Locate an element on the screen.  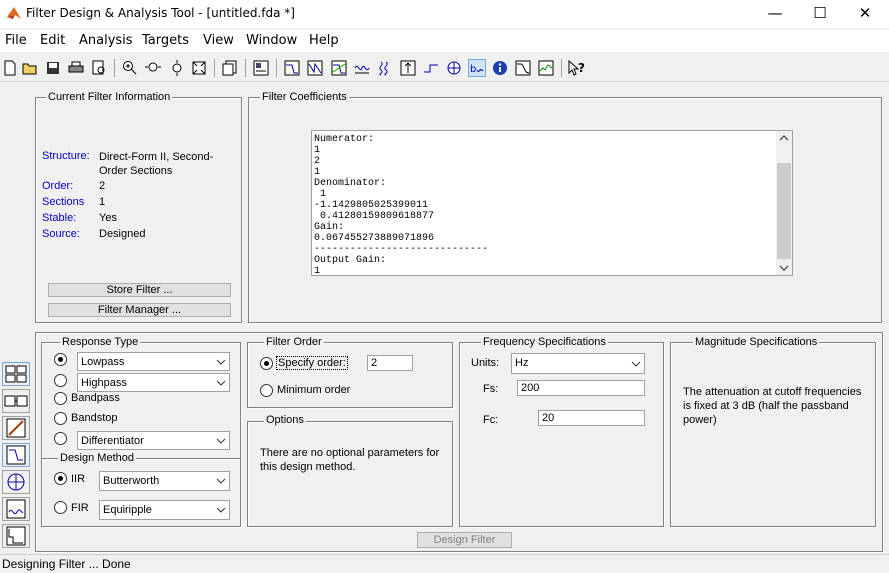
magnitude-estimate-icon is located at coordinates (523, 68).